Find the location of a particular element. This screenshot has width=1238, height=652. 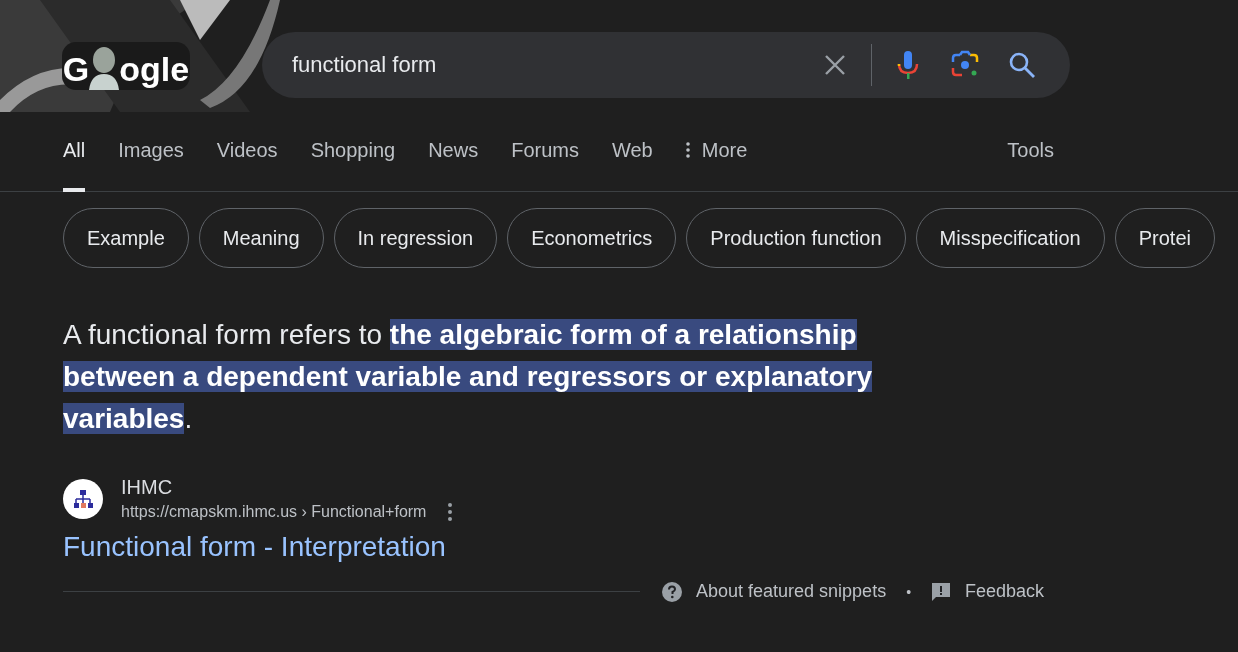

microphone-icon is located at coordinates (908, 65).